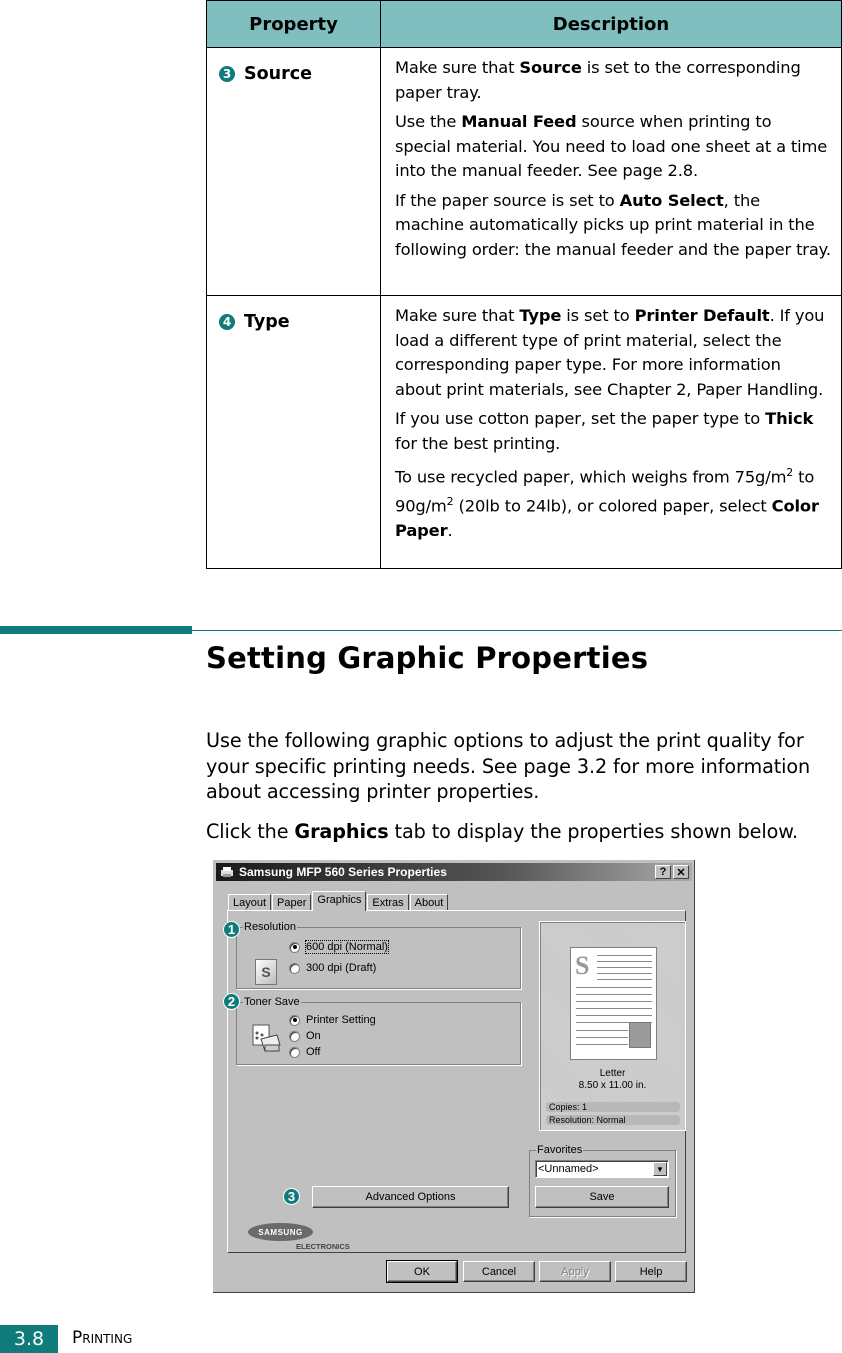 The width and height of the screenshot is (842, 1353). I want to click on advanced-options-button: Advanced Options, so click(410, 1197).